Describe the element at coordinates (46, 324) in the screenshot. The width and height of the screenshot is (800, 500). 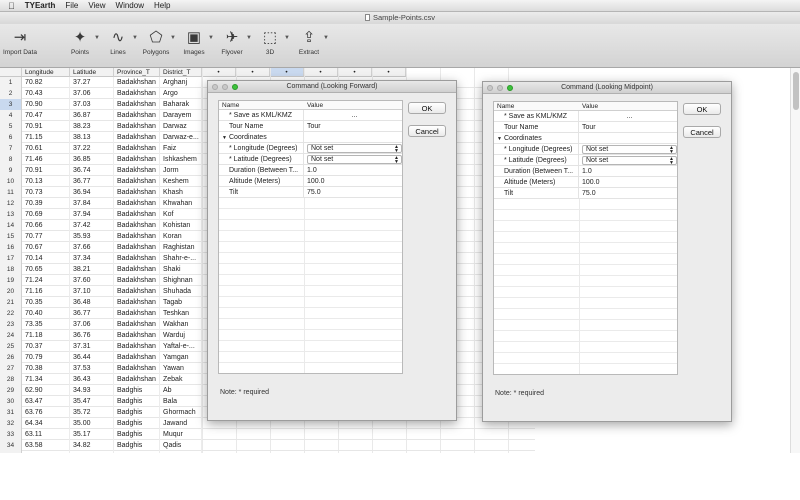
I see `table-cell: 73.35` at that location.